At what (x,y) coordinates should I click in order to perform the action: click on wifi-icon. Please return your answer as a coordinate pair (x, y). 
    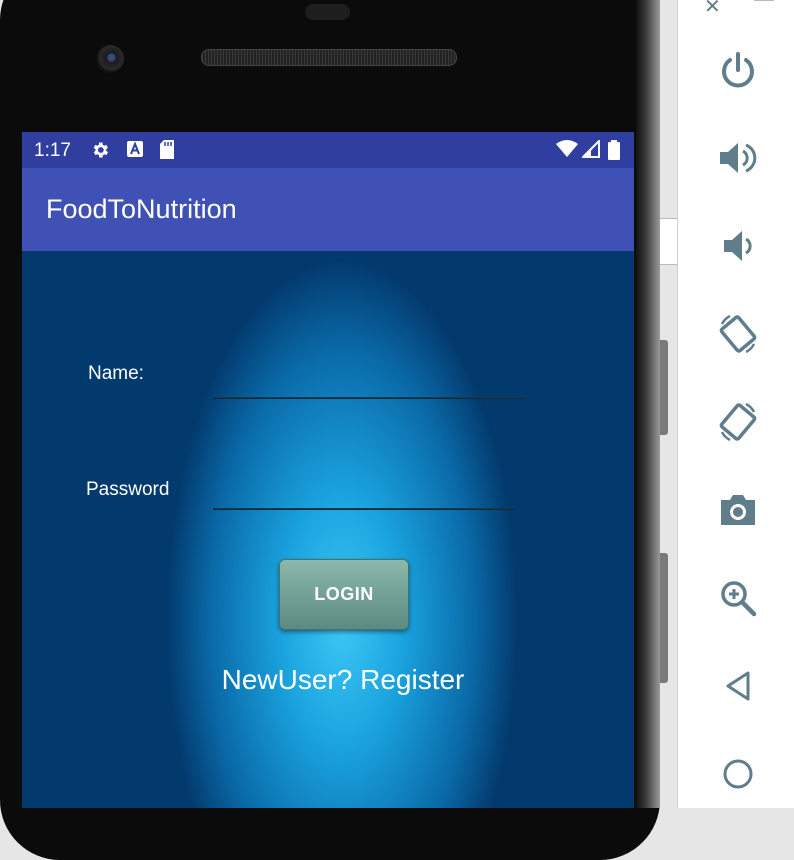
    Looking at the image, I should click on (567, 151).